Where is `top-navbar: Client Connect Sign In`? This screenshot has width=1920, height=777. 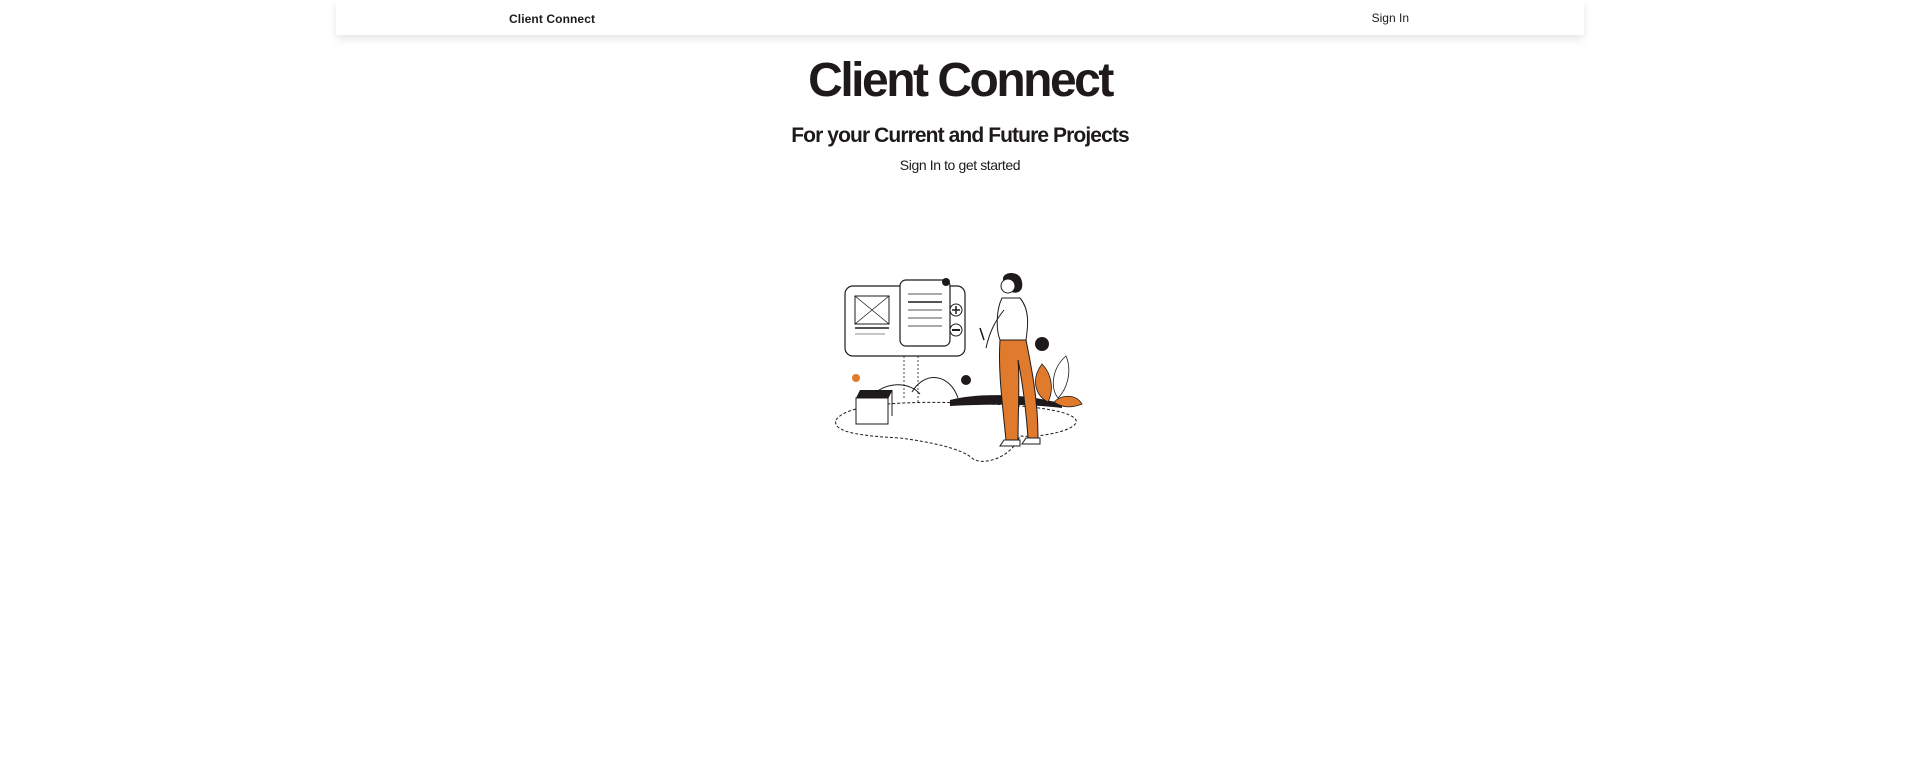
top-navbar: Client Connect Sign In is located at coordinates (960, 17).